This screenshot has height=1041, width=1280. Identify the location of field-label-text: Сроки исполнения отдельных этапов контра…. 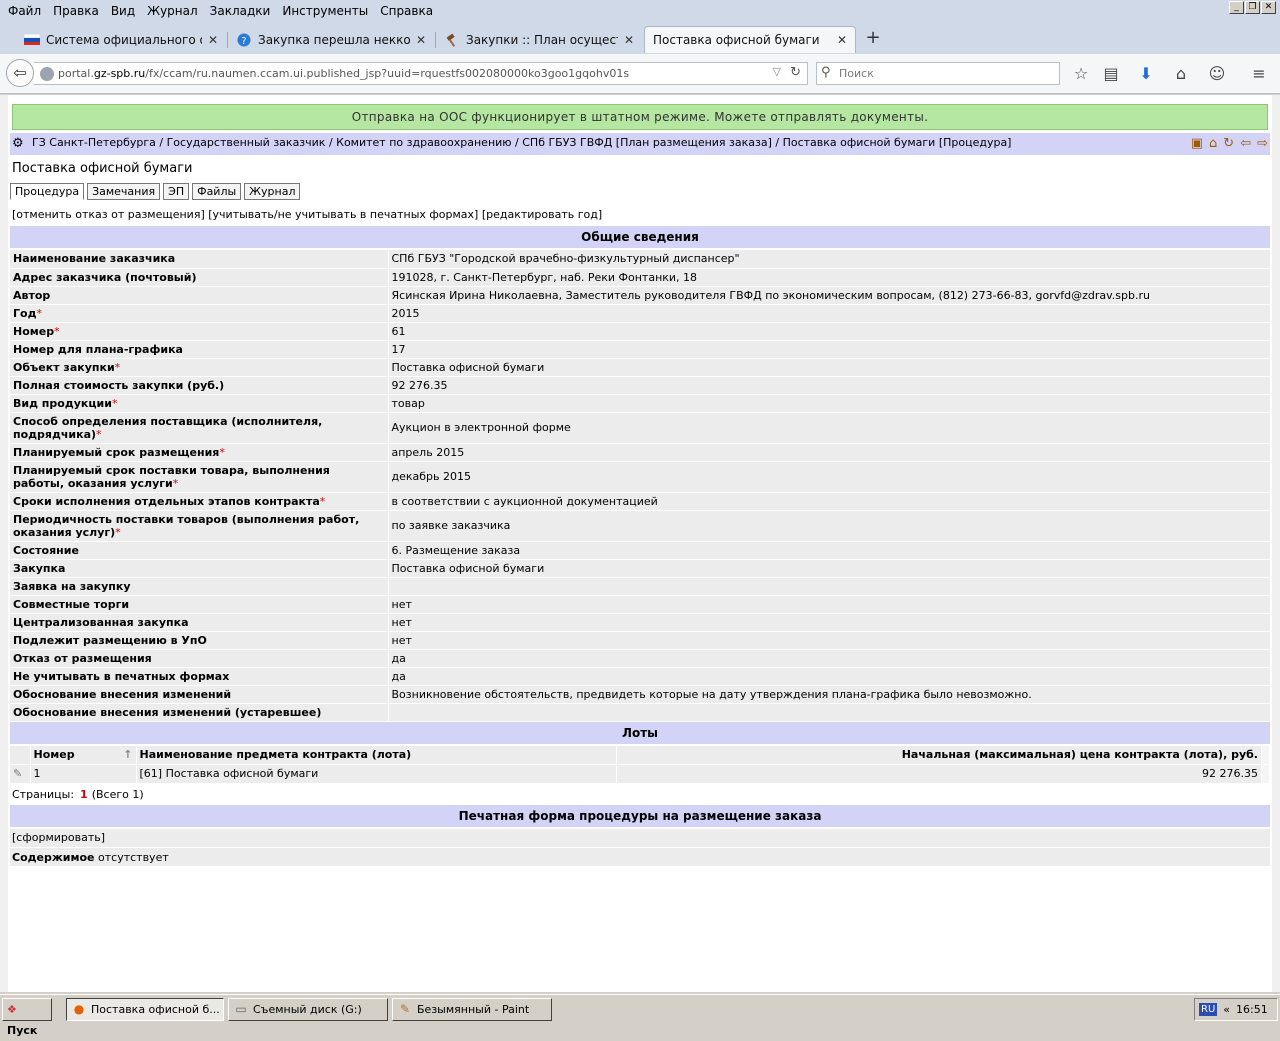
(166, 501).